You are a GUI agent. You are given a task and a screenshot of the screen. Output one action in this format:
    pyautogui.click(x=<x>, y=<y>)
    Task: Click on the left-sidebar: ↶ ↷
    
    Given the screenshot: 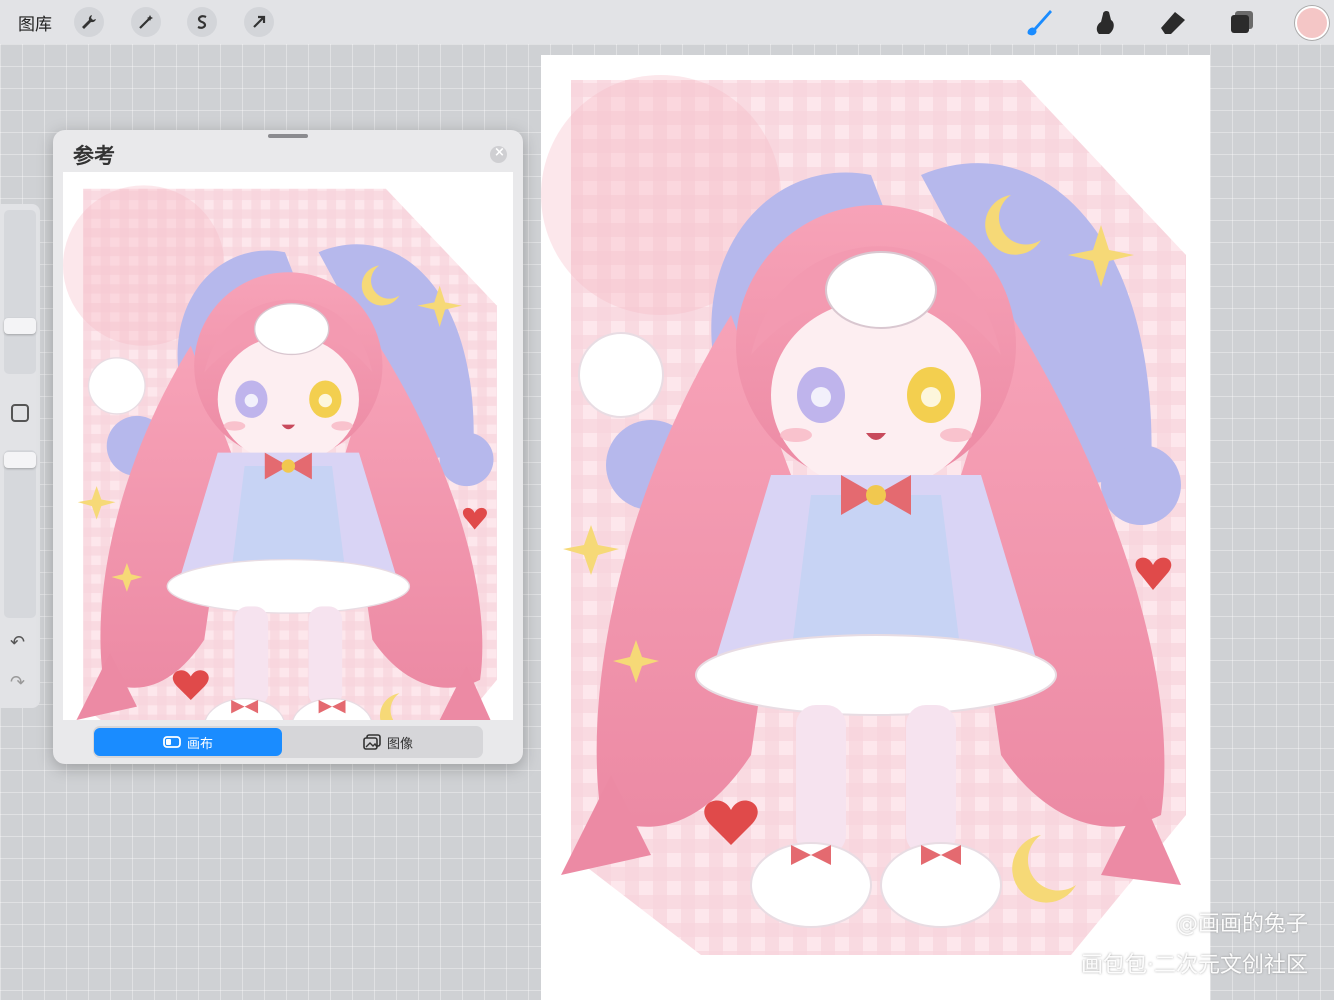 What is the action you would take?
    pyautogui.click(x=20, y=456)
    